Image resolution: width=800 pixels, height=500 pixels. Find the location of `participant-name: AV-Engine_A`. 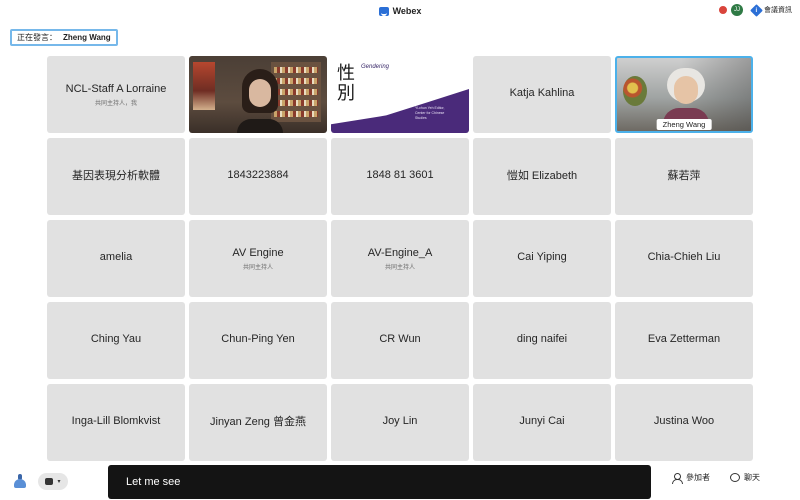

participant-name: AV-Engine_A is located at coordinates (400, 252).